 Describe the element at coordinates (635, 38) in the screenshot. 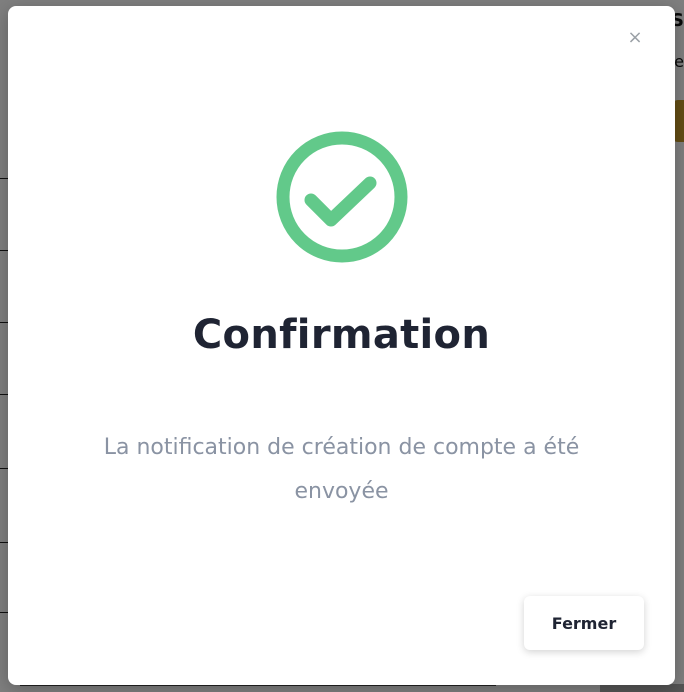

I see `close-icon: ×` at that location.